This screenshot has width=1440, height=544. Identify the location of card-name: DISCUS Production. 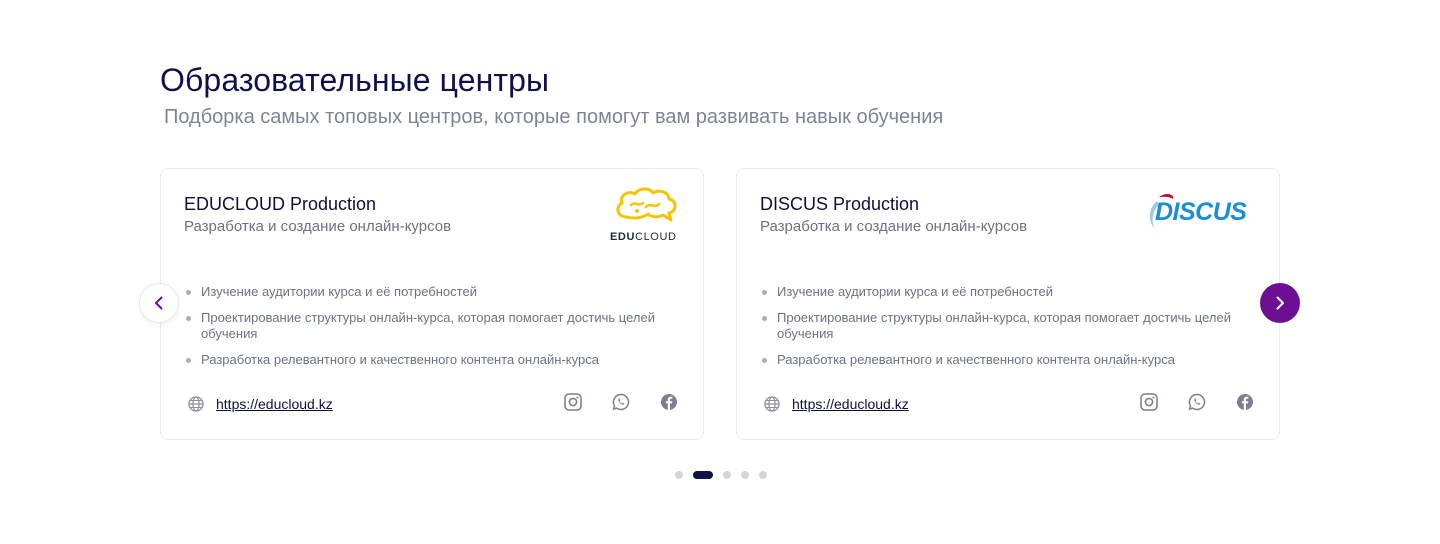
(840, 204).